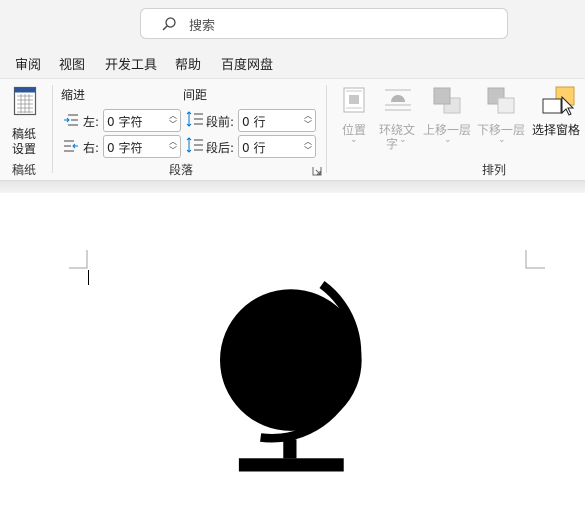 This screenshot has height=521, width=585. I want to click on indent-left-label: 左:, so click(91, 122).